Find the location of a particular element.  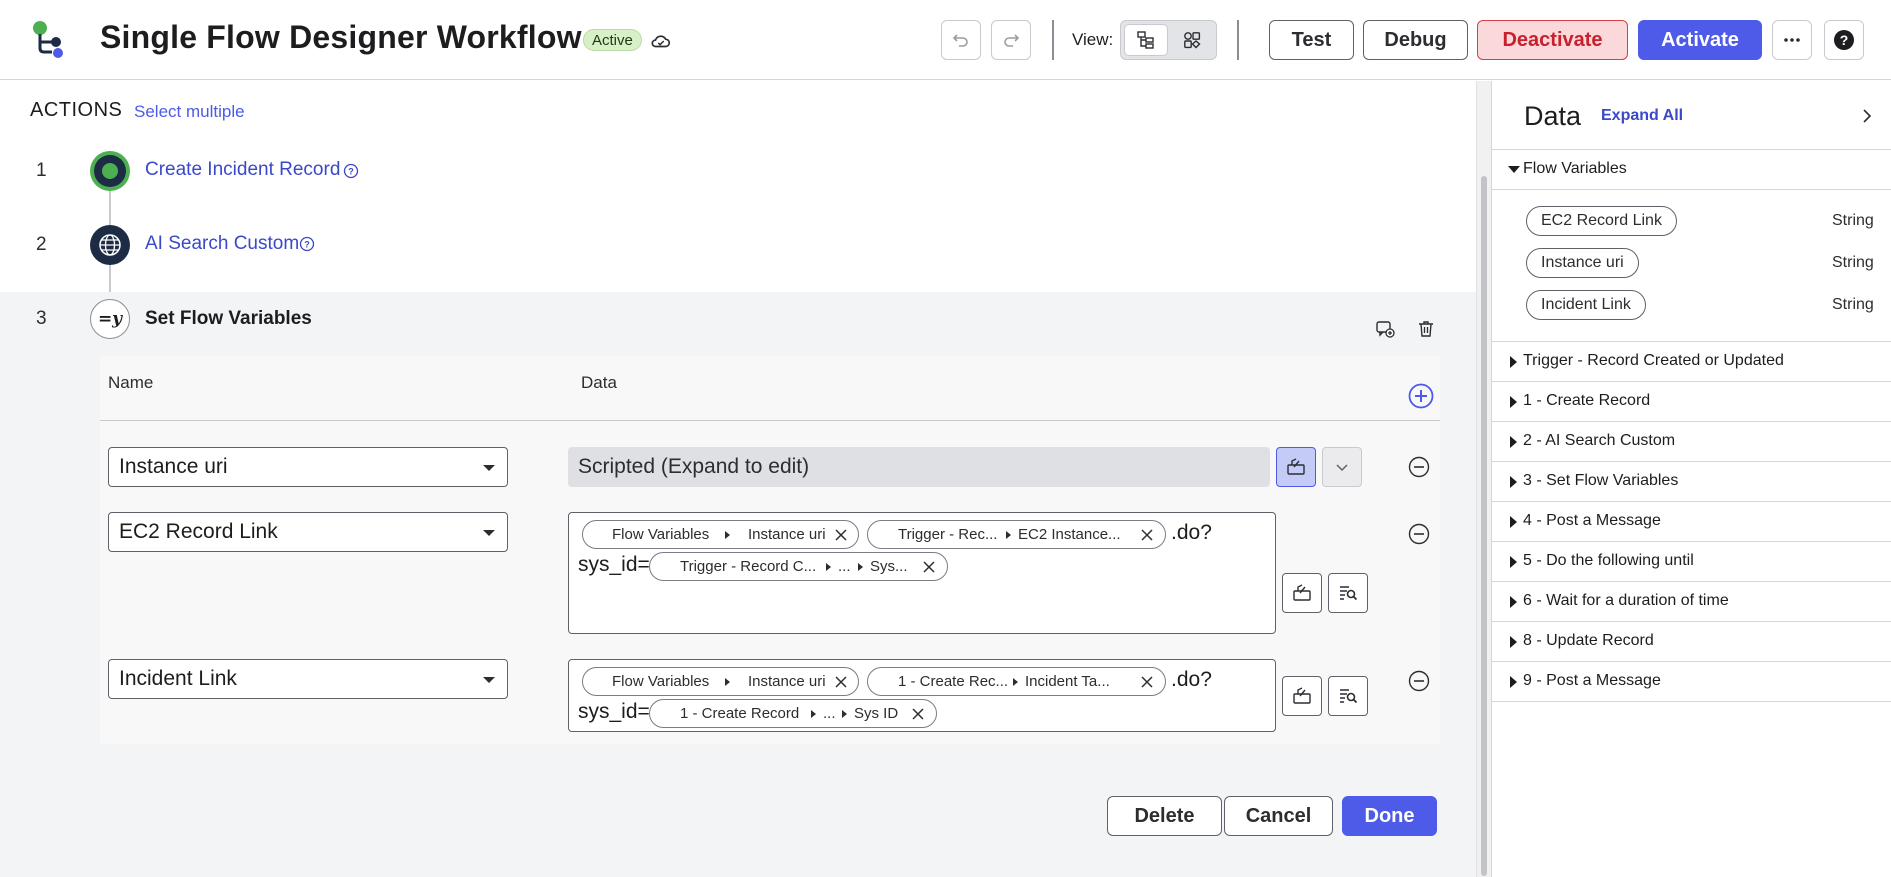

select-value: Incident Link is located at coordinates (178, 678).